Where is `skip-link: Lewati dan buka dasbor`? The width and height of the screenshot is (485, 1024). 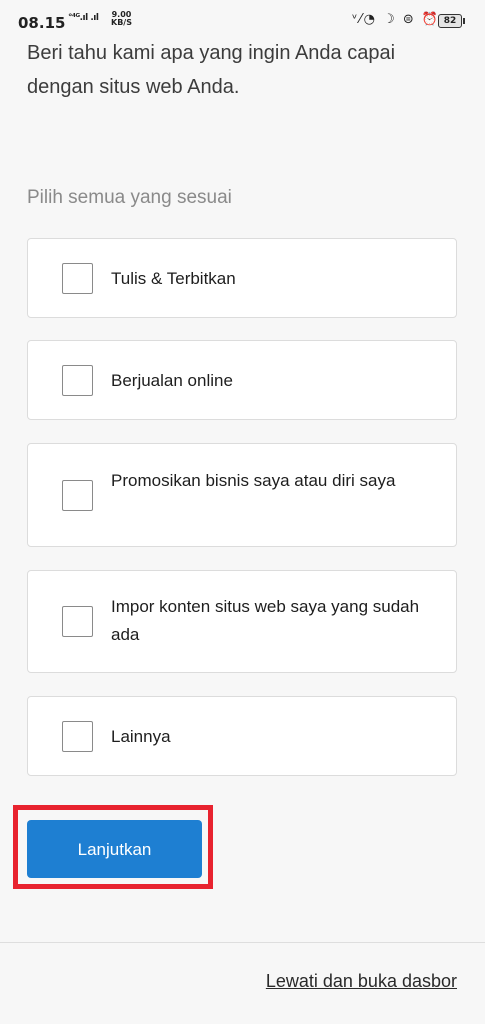
skip-link: Lewati dan buka dasbor is located at coordinates (361, 981).